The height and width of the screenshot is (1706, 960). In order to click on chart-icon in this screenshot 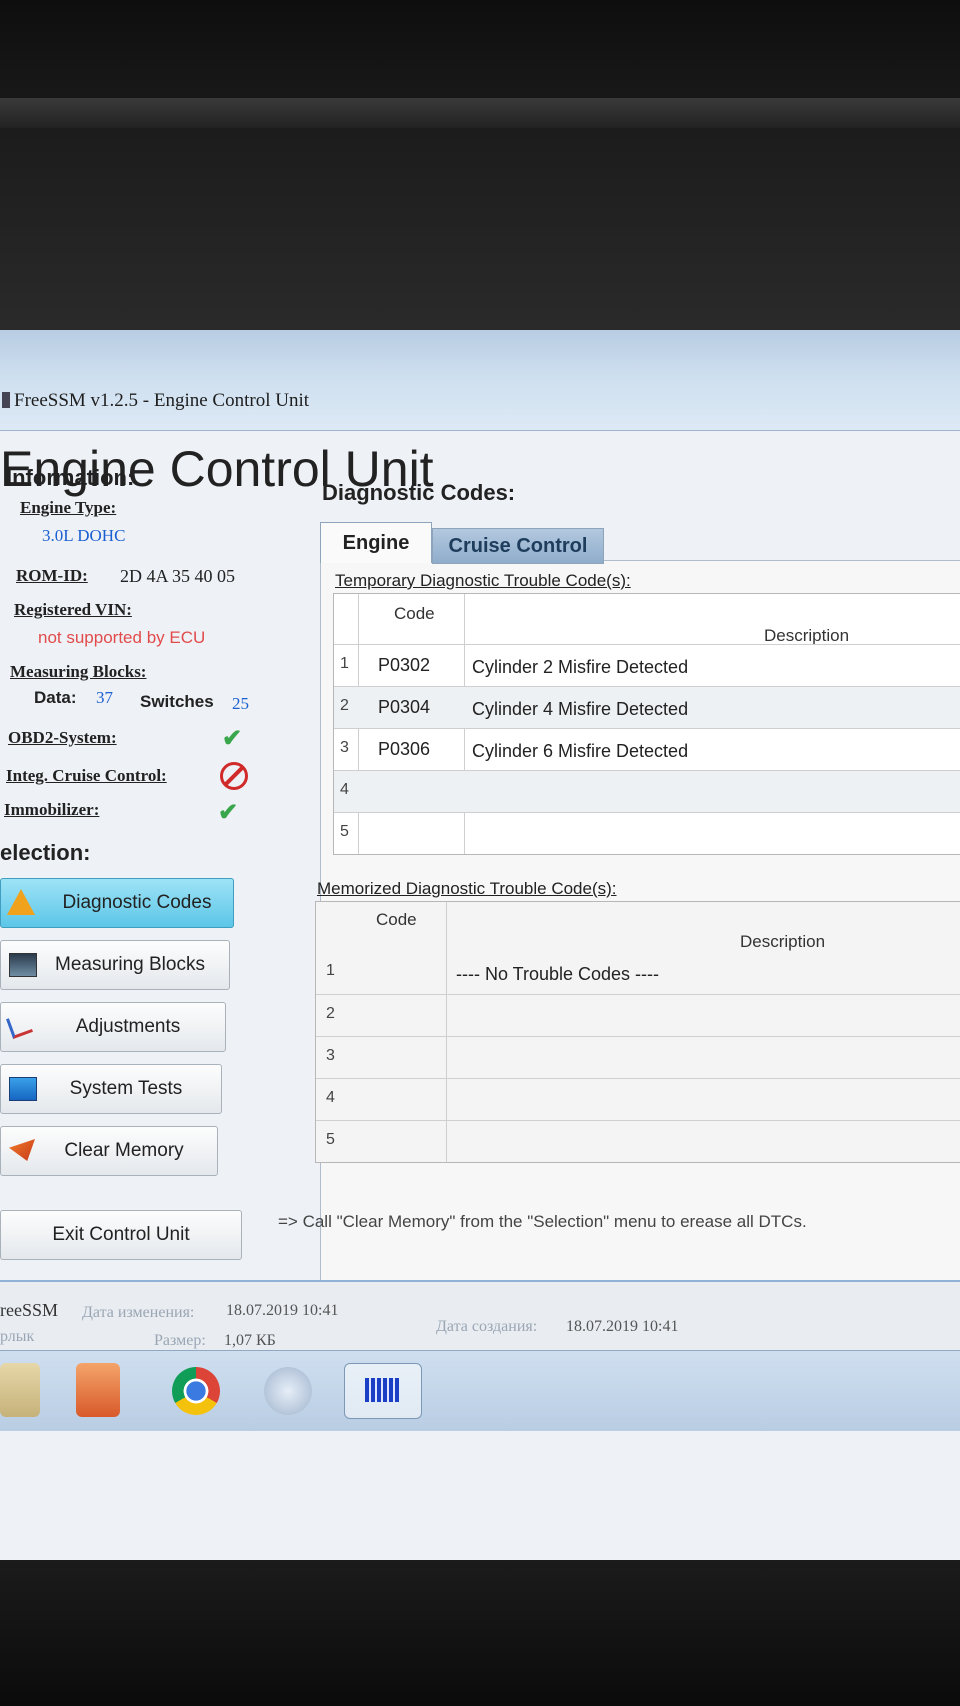, I will do `click(23, 965)`.